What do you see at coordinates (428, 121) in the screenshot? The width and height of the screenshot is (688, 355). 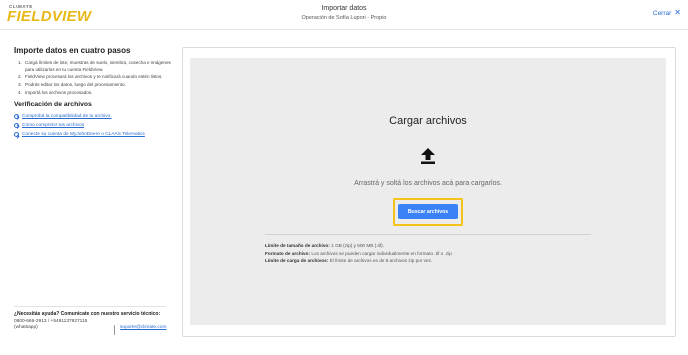 I see `upload-title: Cargar archivos` at bounding box center [428, 121].